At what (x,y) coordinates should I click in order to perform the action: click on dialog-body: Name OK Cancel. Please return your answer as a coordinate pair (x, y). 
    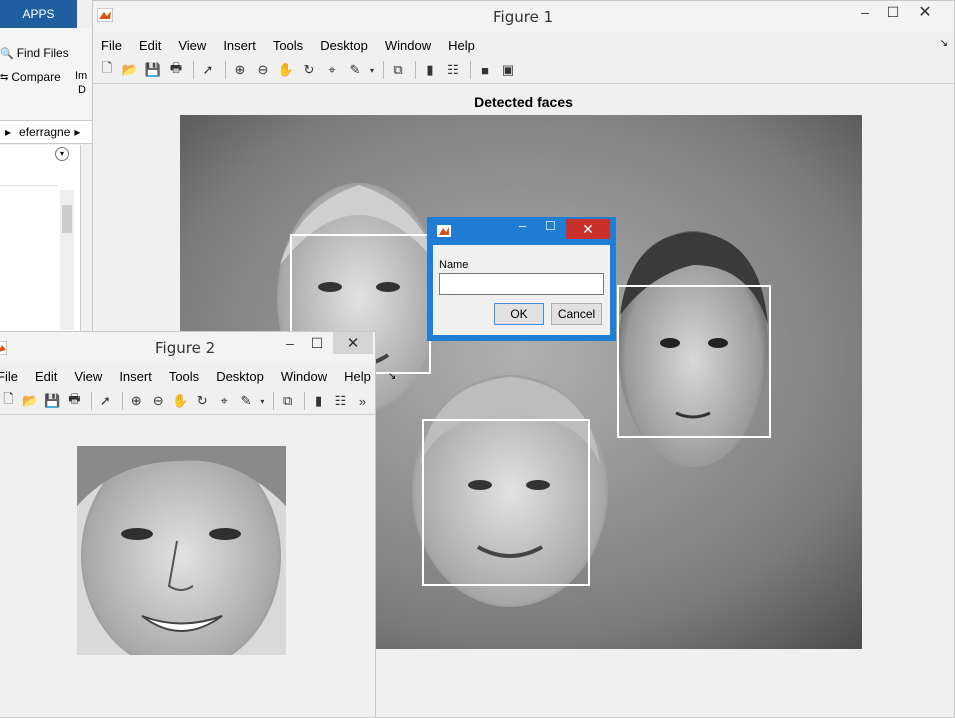
    Looking at the image, I should click on (521, 290).